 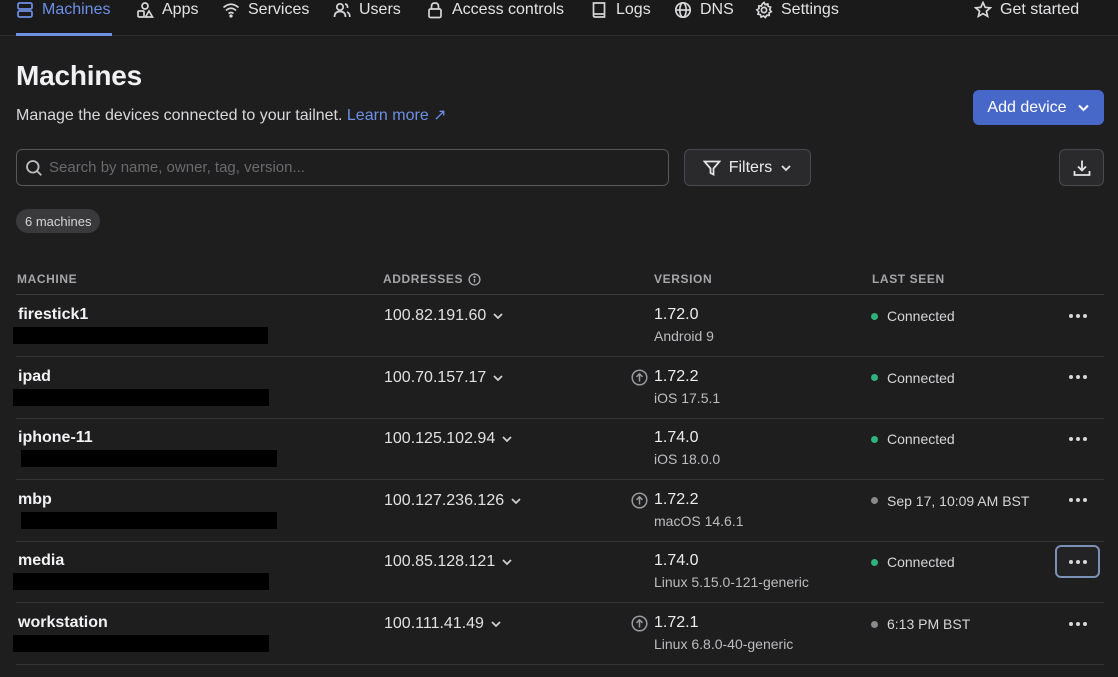 I want to click on filter-icon, so click(x=711, y=168).